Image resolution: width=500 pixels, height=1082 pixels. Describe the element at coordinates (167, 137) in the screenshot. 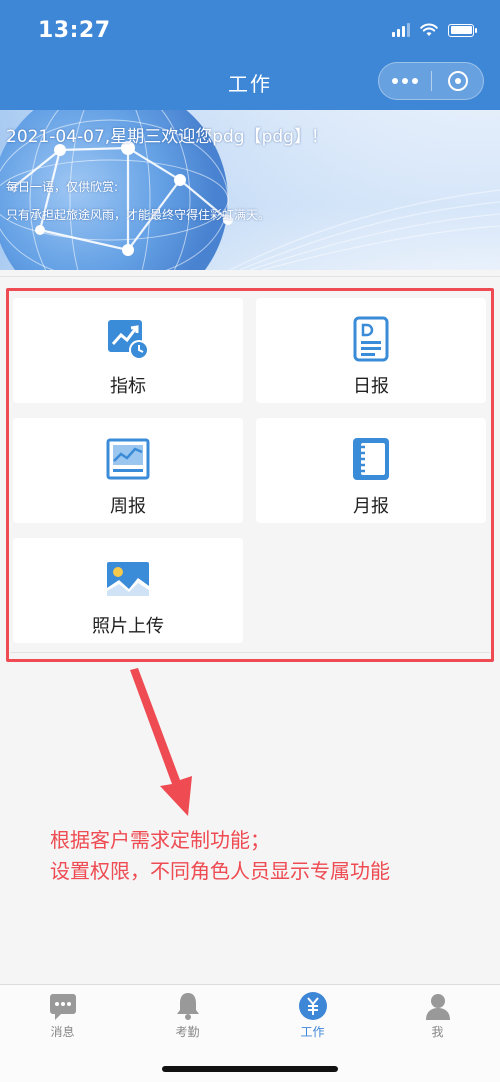

I see `greeting-text: 2021-04-07,星期三欢迎您pdg【pdg】！` at that location.